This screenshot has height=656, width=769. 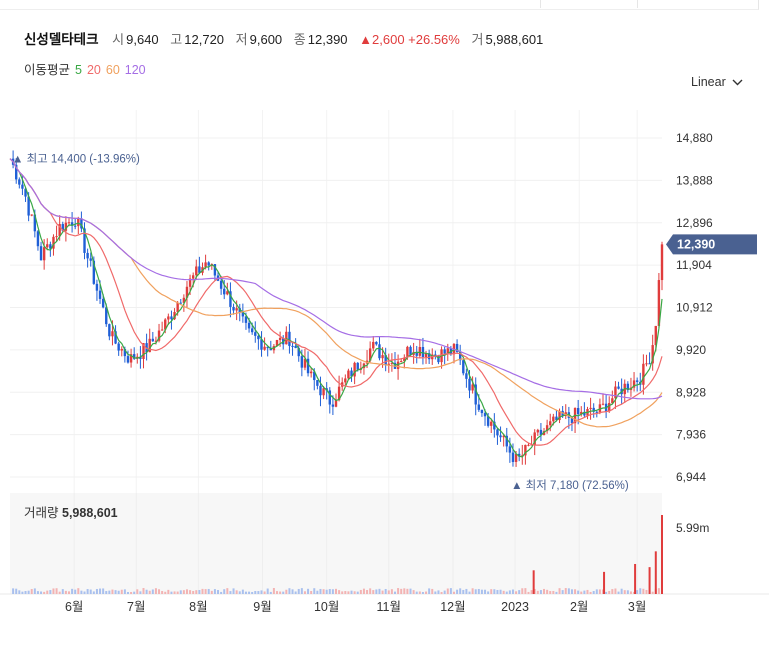 I want to click on y-tick-label: 8,928, so click(x=691, y=392).